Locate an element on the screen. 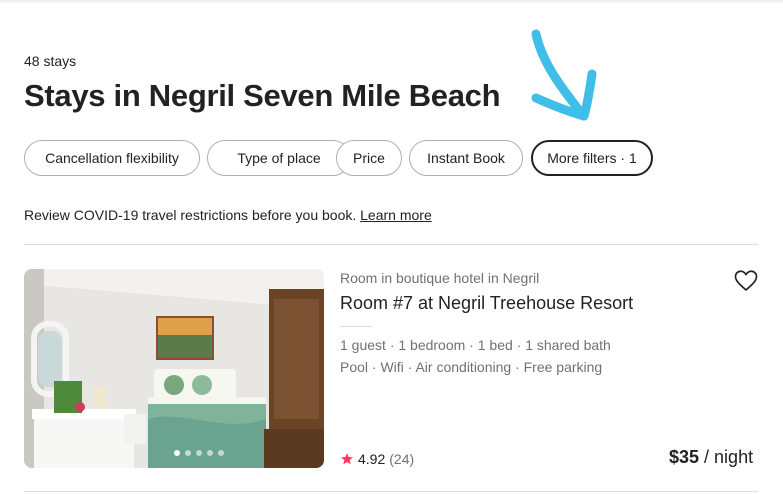 The image size is (783, 494). price-unit: / night is located at coordinates (726, 457).